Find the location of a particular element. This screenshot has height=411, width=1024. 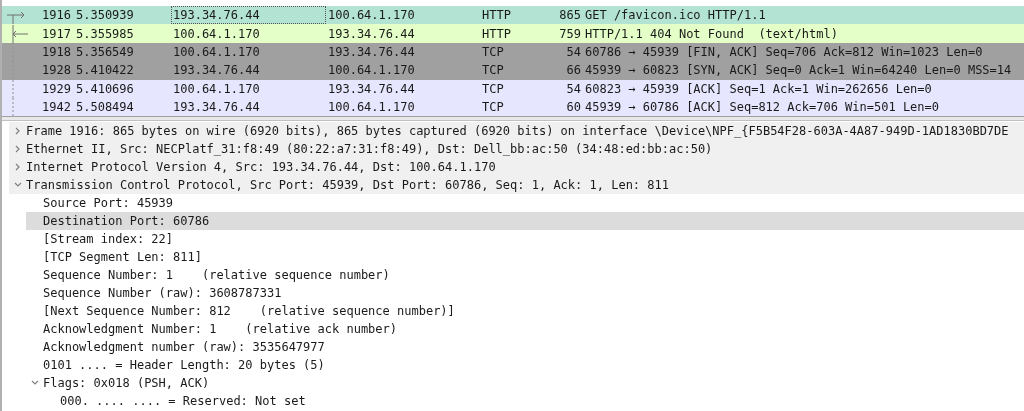

tree-item-text: Flags: 0x018 (PSH, ACK) is located at coordinates (126, 383).